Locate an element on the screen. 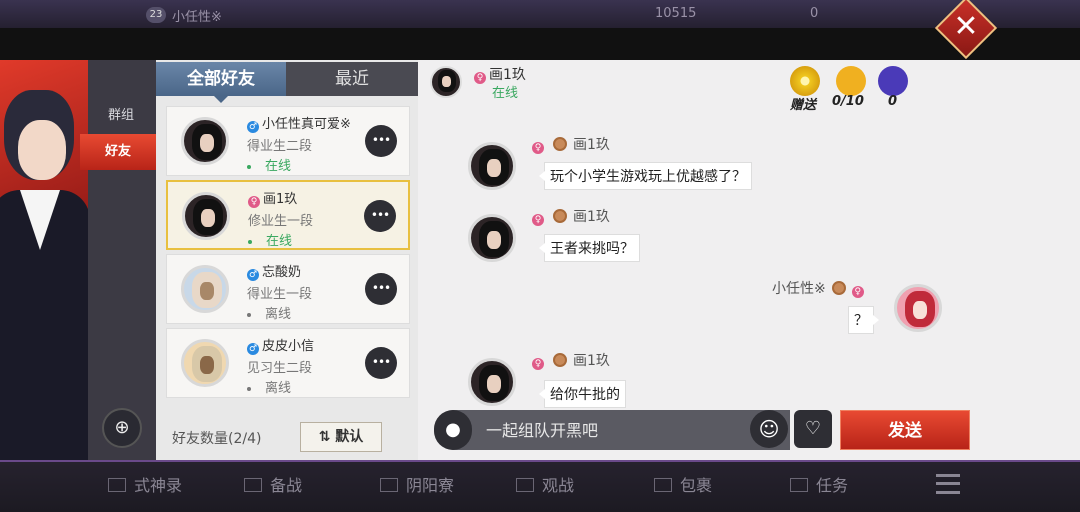 The width and height of the screenshot is (1080, 512). friend-card-selected: ♀ 画1玖 修业生一段 在线 ••• is located at coordinates (288, 215).